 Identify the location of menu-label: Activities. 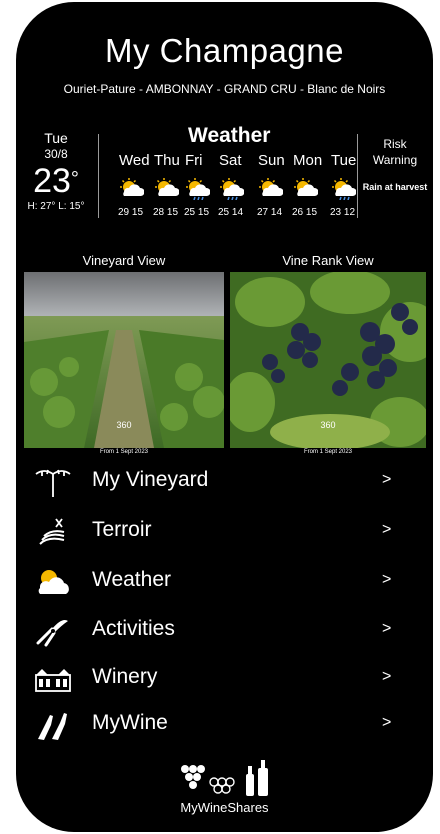
(133, 628).